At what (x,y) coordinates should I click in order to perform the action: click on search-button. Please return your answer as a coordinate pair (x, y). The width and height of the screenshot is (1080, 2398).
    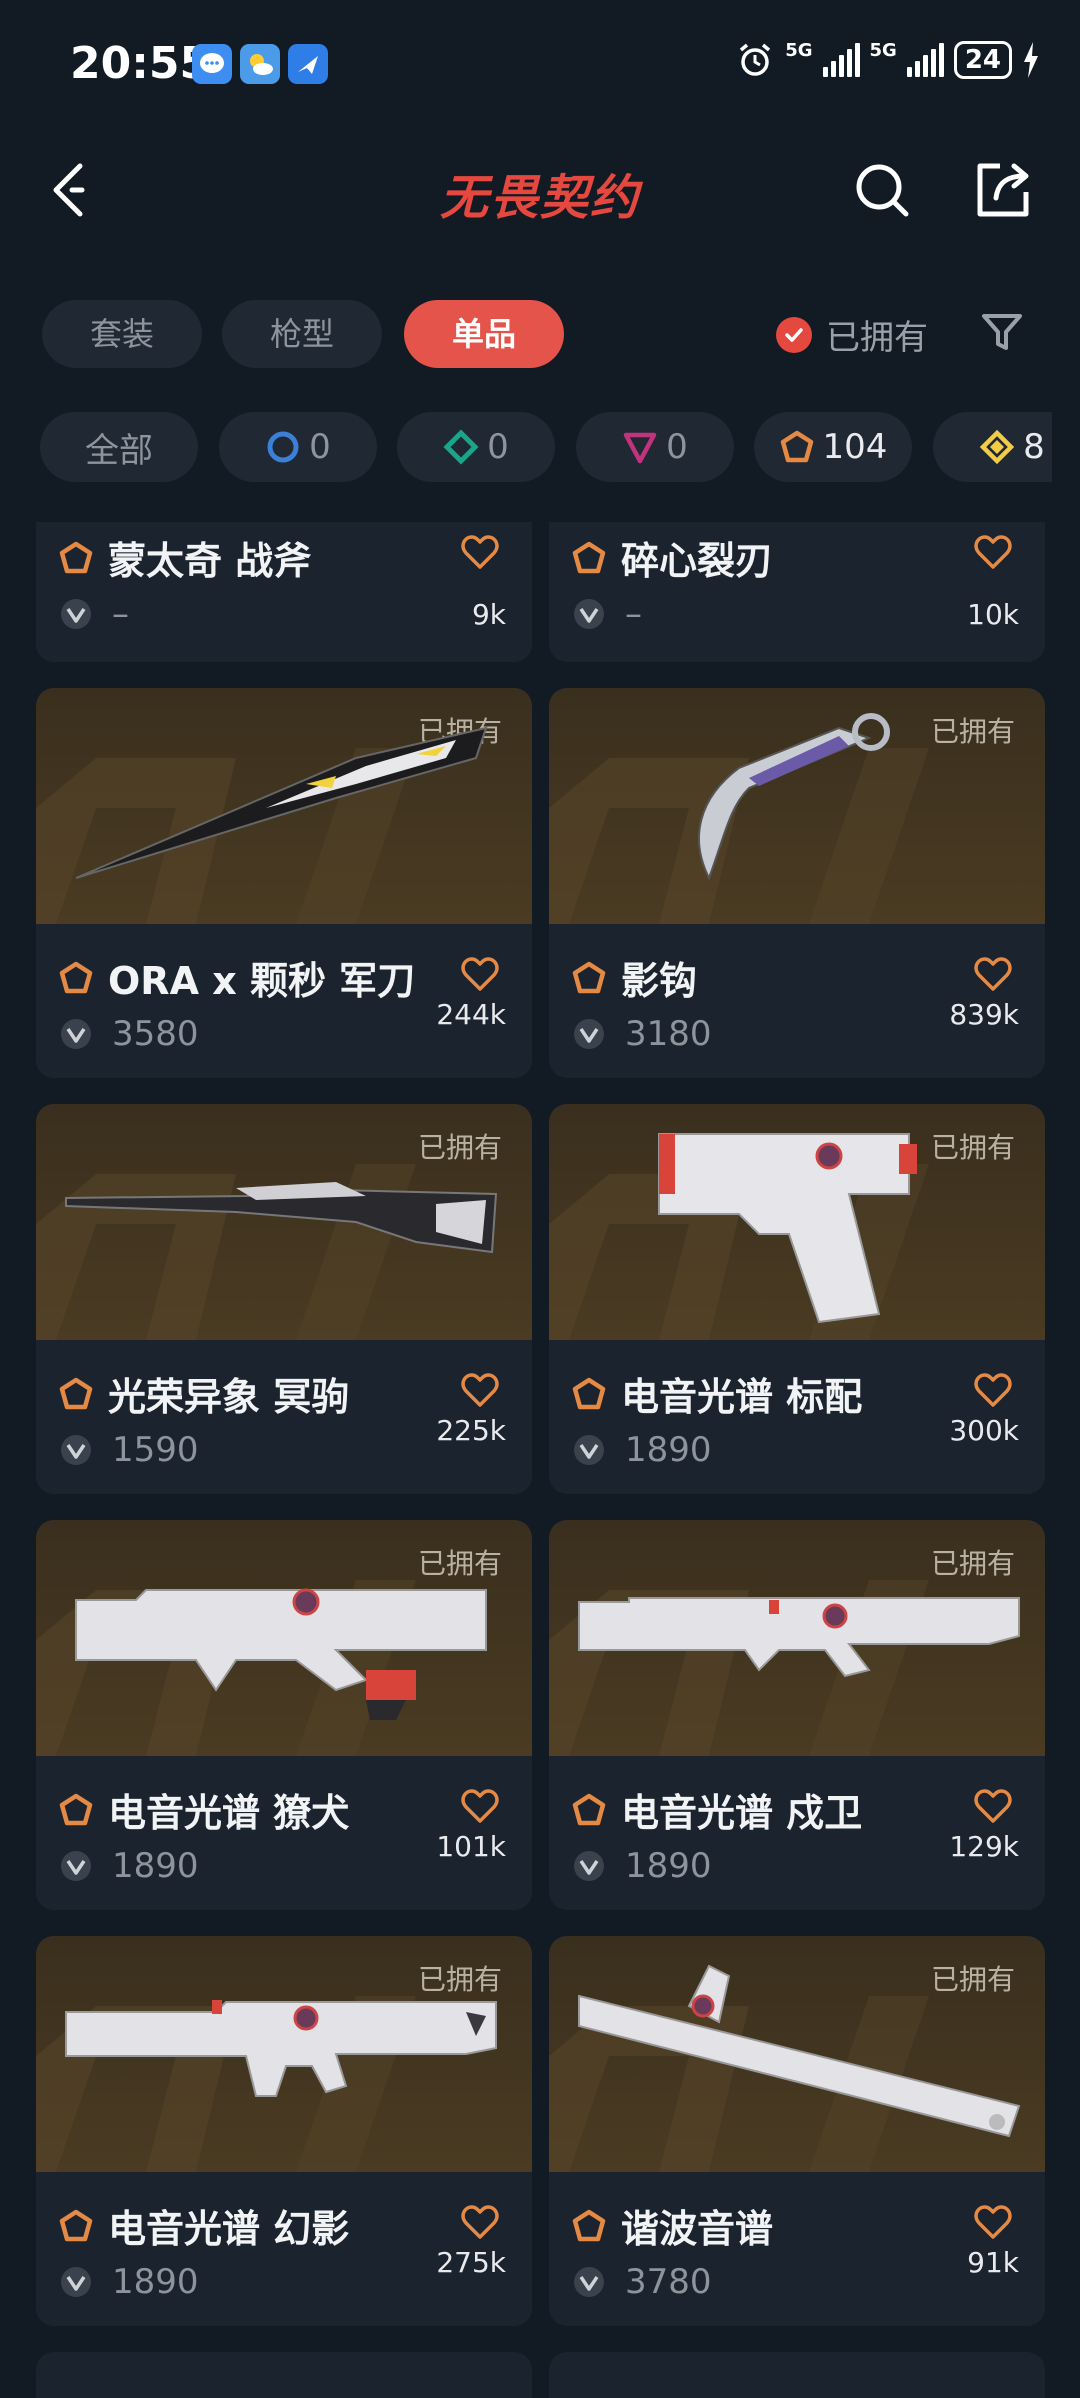
    Looking at the image, I should click on (882, 190).